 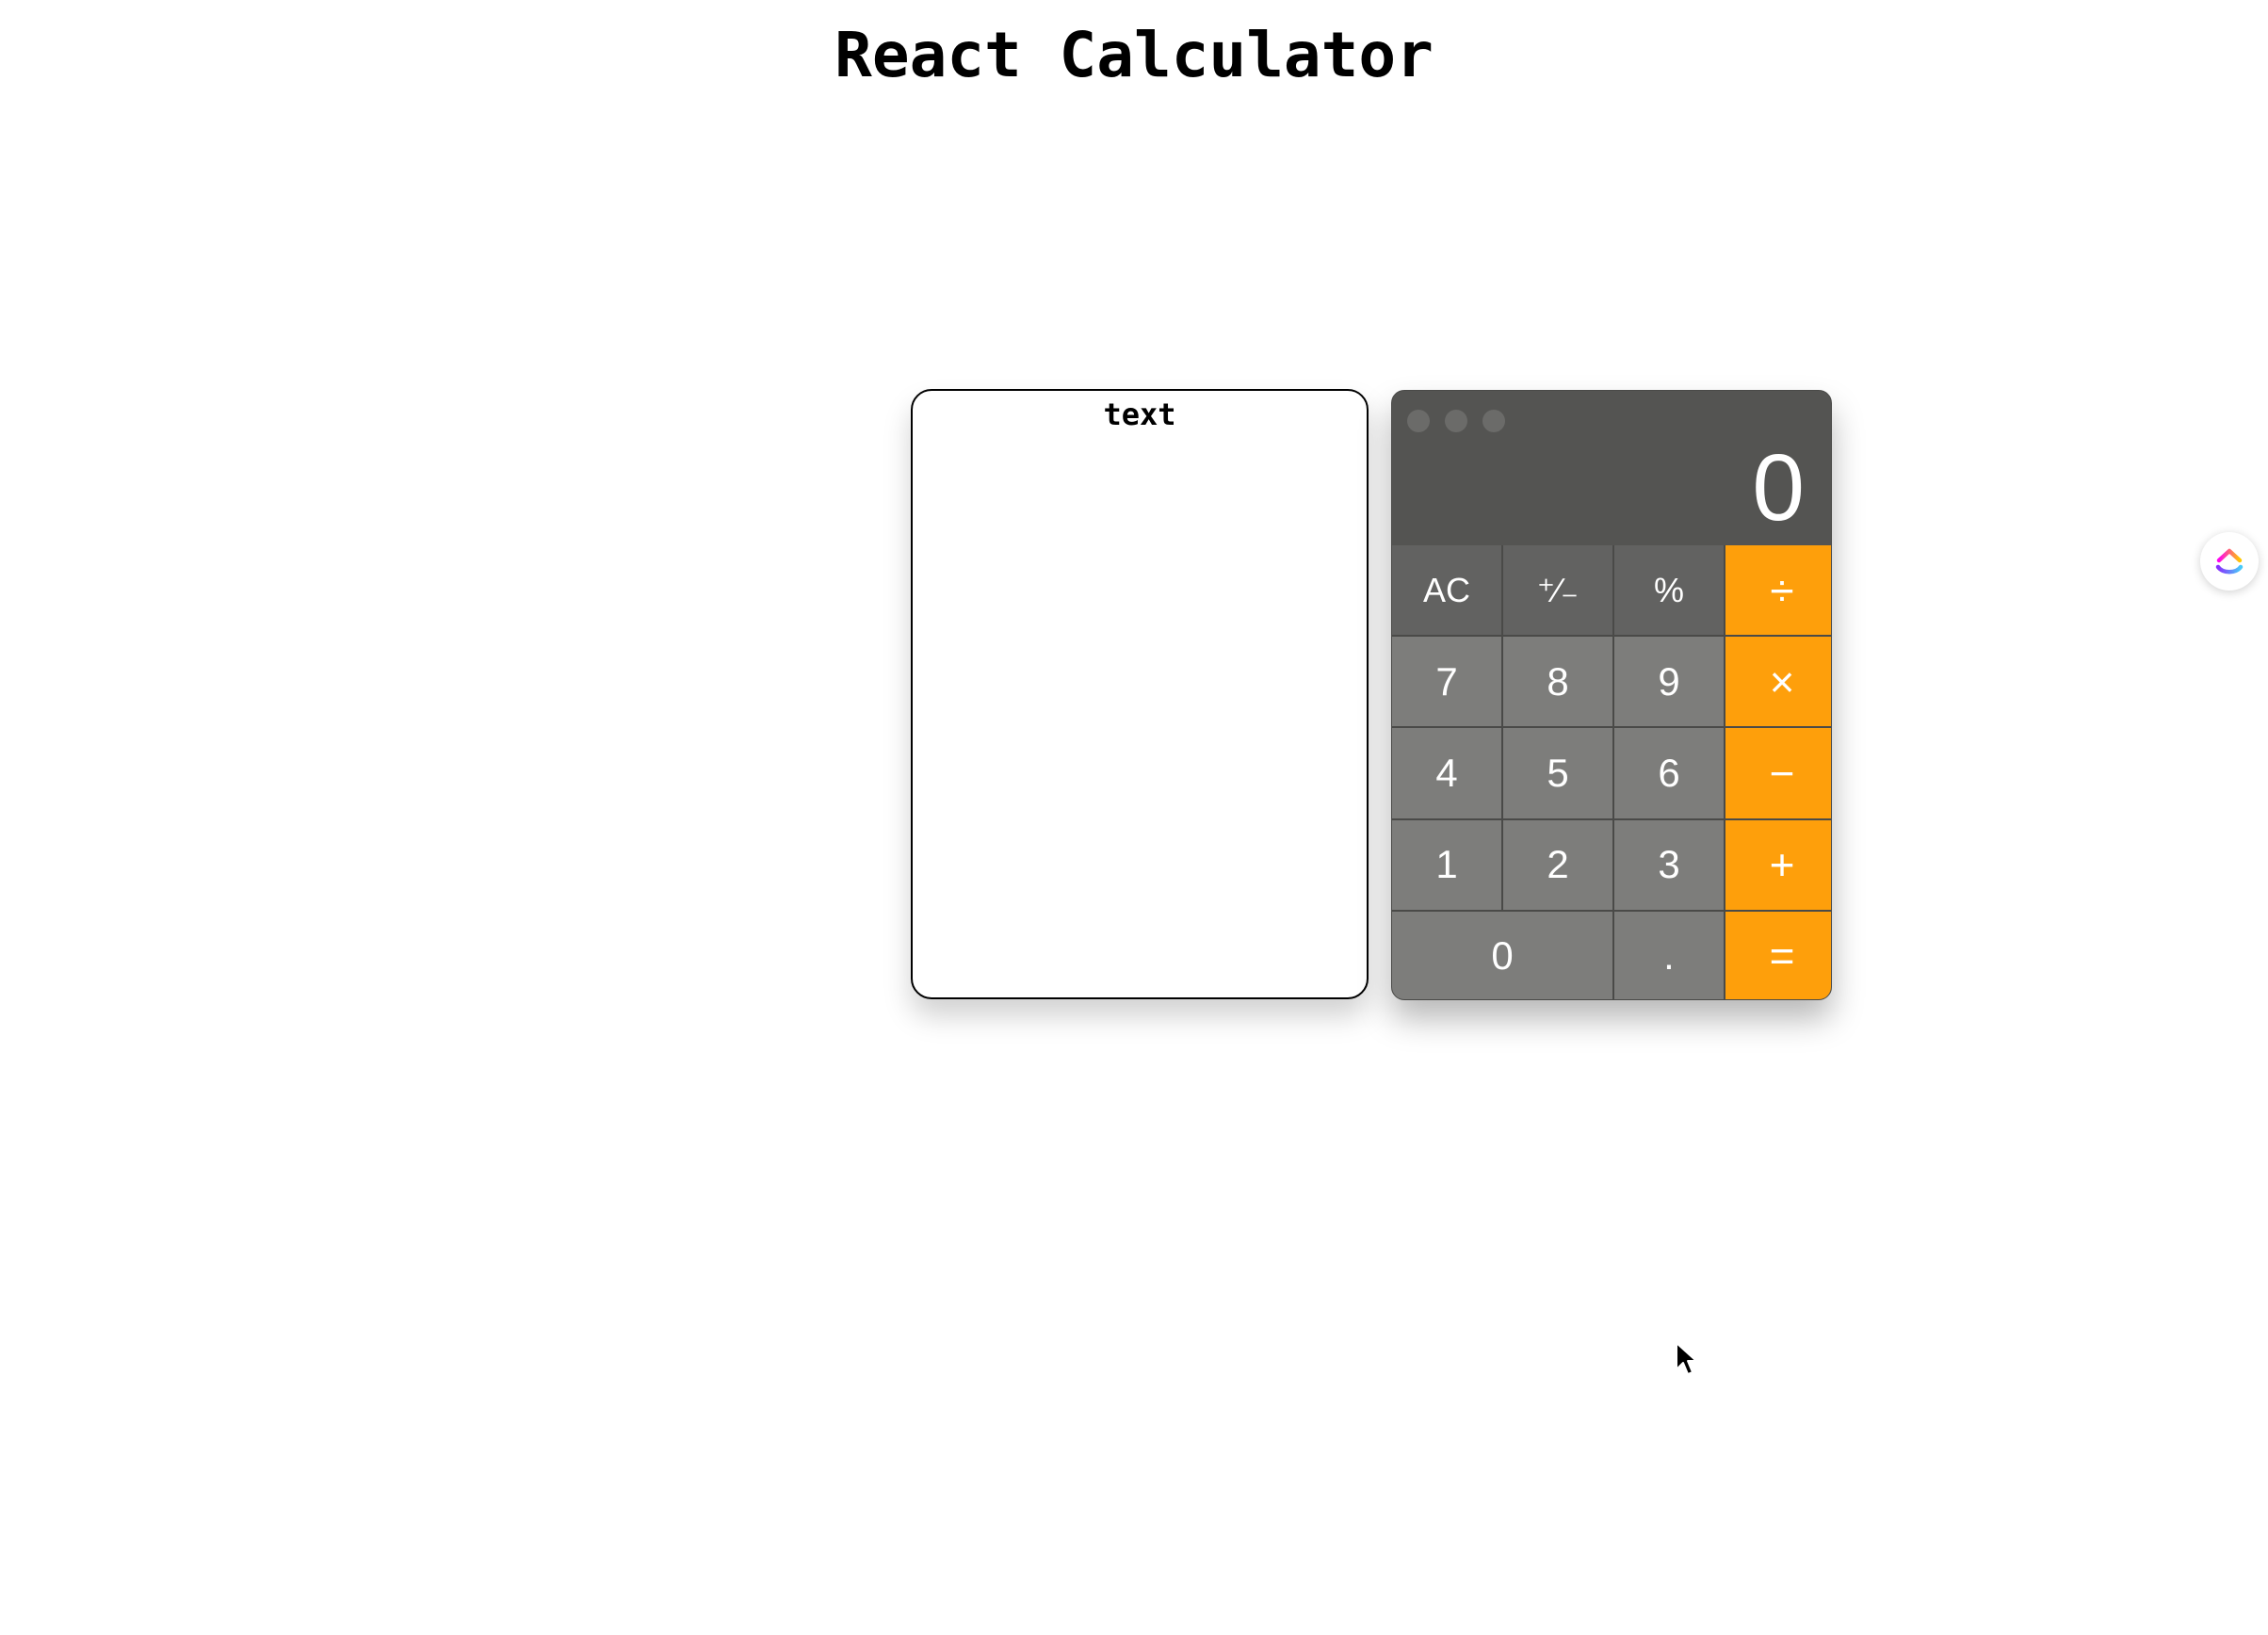 I want to click on calculator-keypad: AC ⁺∕₋ % ÷ 7 8 9 × 4 5 6 − 1 2 3 + 0 . =, so click(x=1611, y=772).